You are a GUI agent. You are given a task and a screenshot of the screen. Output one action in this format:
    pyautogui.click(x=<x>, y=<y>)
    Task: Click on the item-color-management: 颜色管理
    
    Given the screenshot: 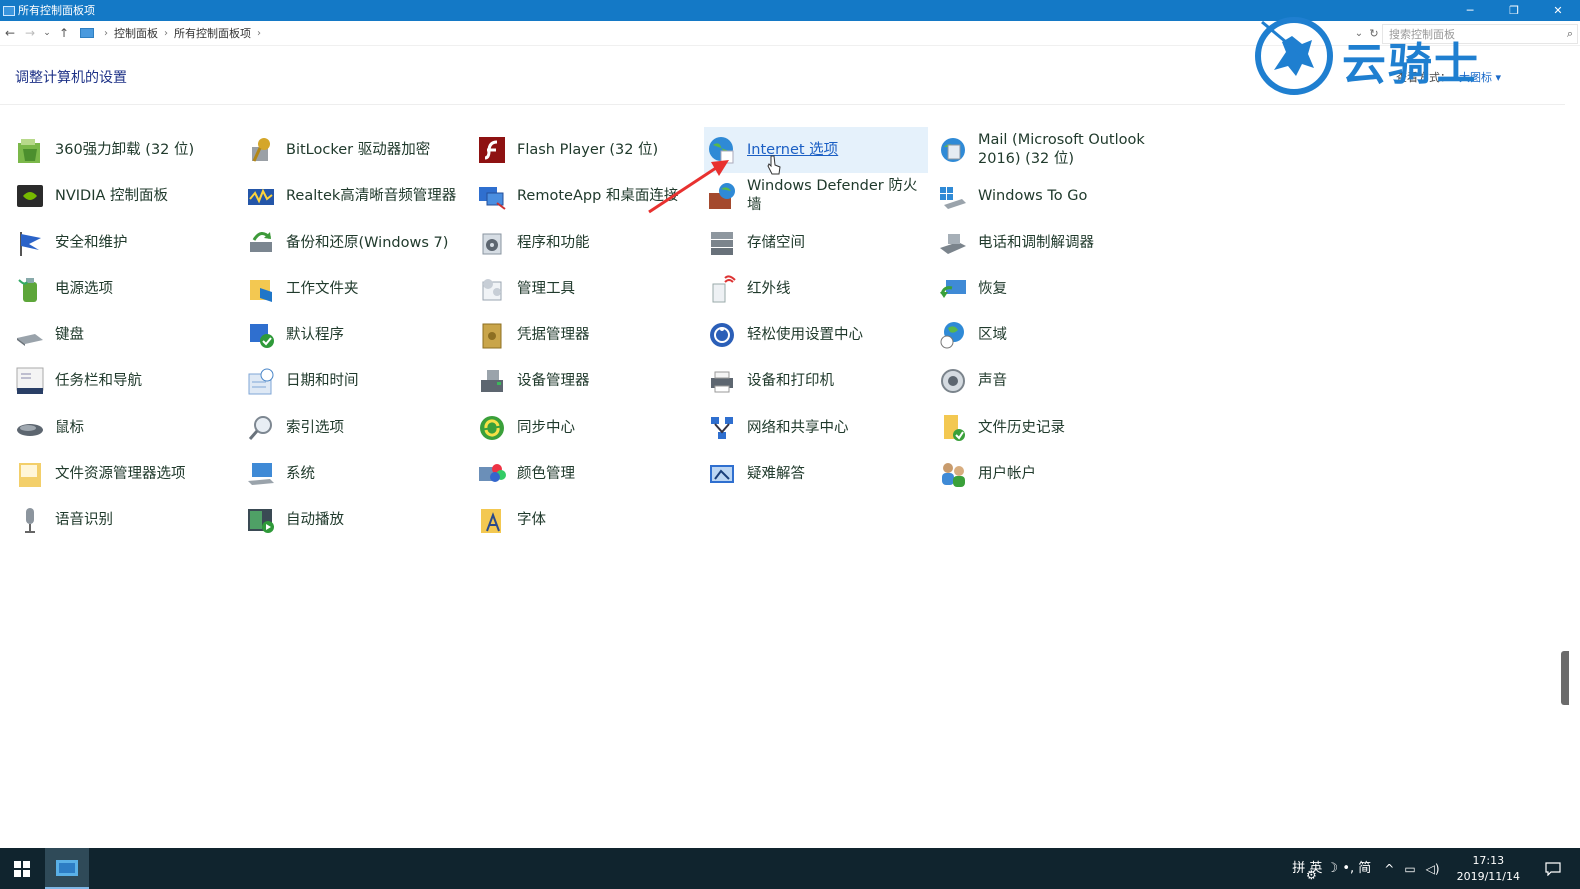 What is the action you would take?
    pyautogui.click(x=587, y=474)
    